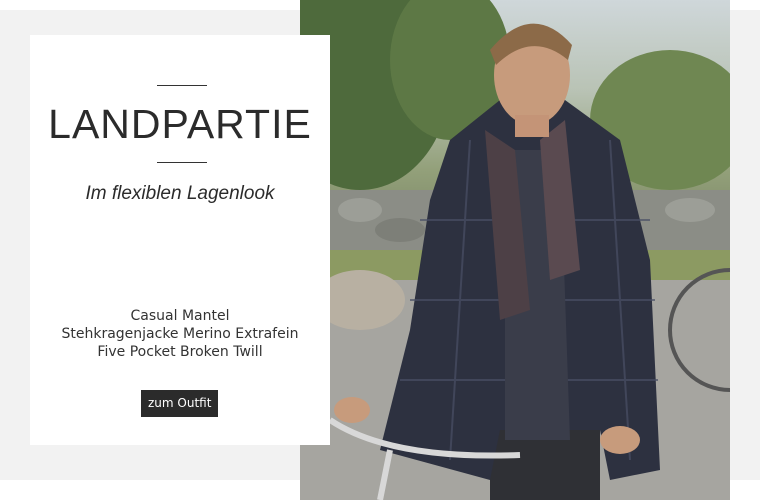  Describe the element at coordinates (180, 352) in the screenshot. I see `product-item-trousers: Five Pocket Broken Twill` at that location.